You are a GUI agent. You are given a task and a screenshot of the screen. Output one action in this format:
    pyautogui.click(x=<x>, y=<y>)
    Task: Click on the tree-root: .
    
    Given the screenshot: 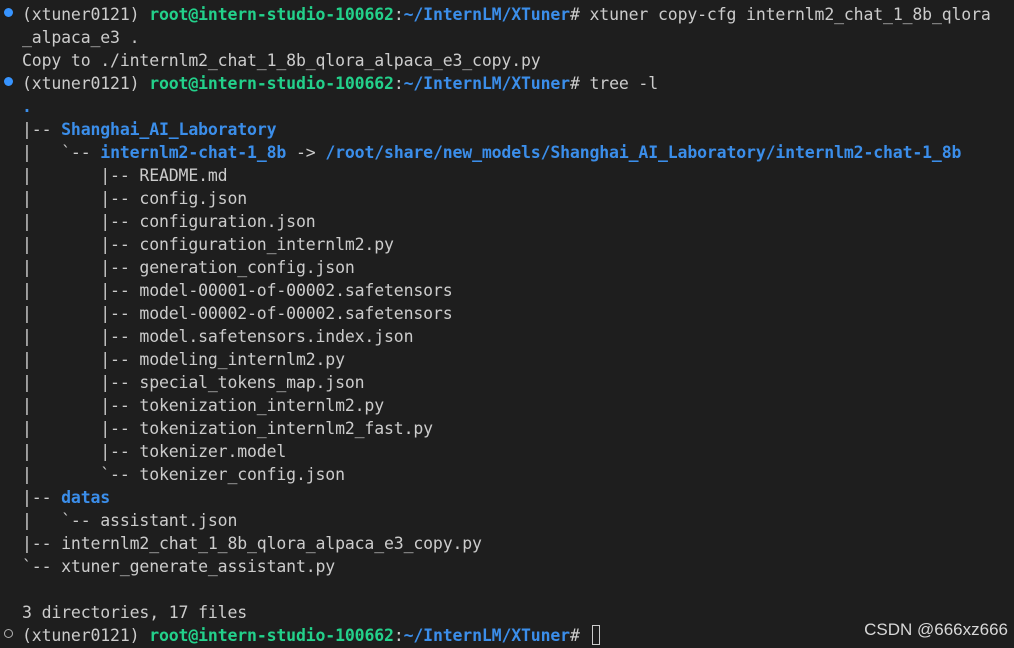 What is the action you would take?
    pyautogui.click(x=27, y=106)
    